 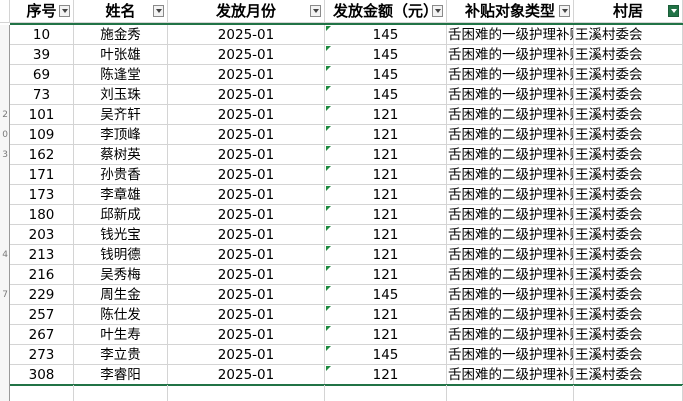 What do you see at coordinates (386, 11) in the screenshot?
I see `header-amount: 发放金额（元）` at bounding box center [386, 11].